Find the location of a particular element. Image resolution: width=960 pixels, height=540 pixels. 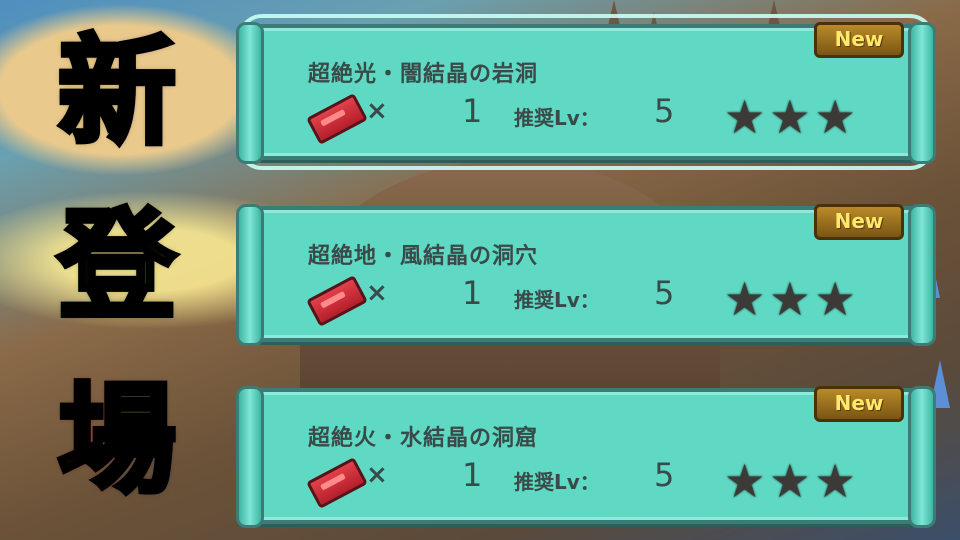

quest-title: 超絶火・水結晶の洞窟 is located at coordinates (423, 438).